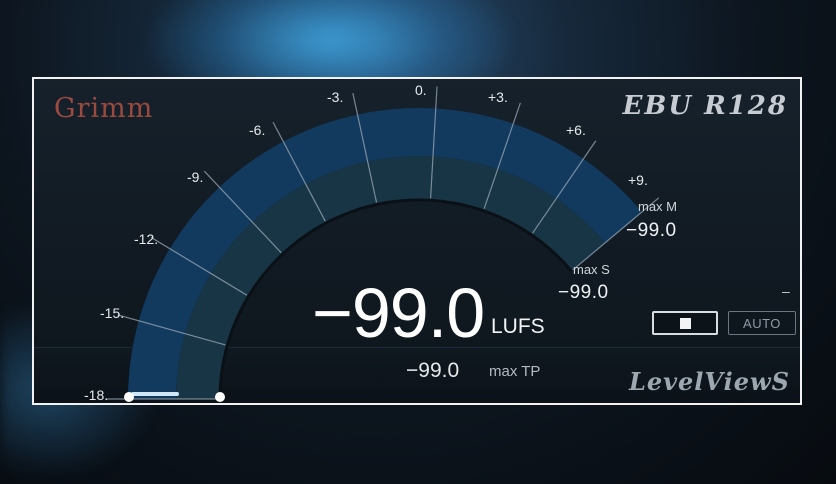  I want to click on standard-title: EBU R128, so click(705, 106).